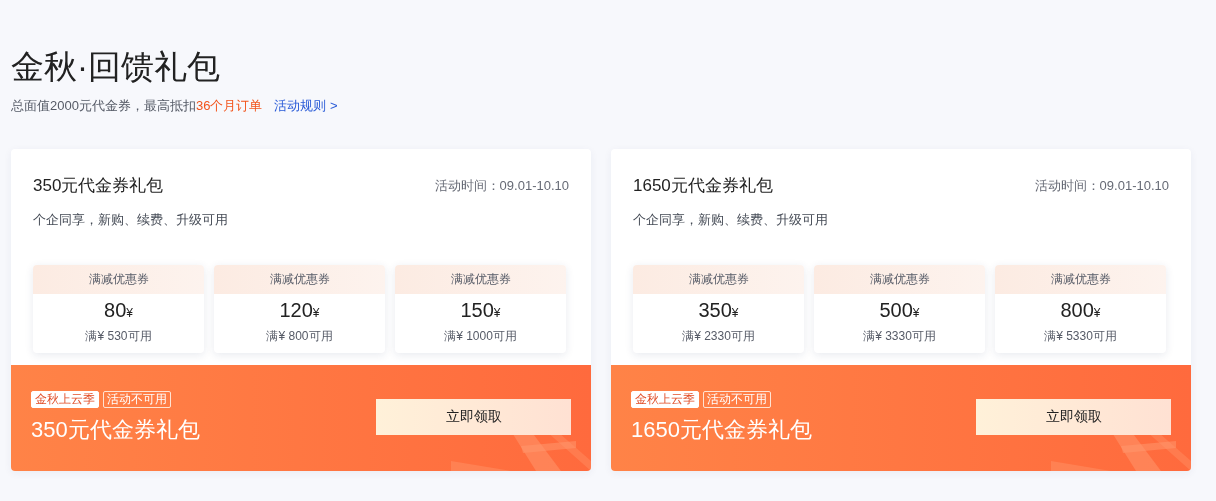  I want to click on package-title: 350元代金券礼包, so click(98, 185).